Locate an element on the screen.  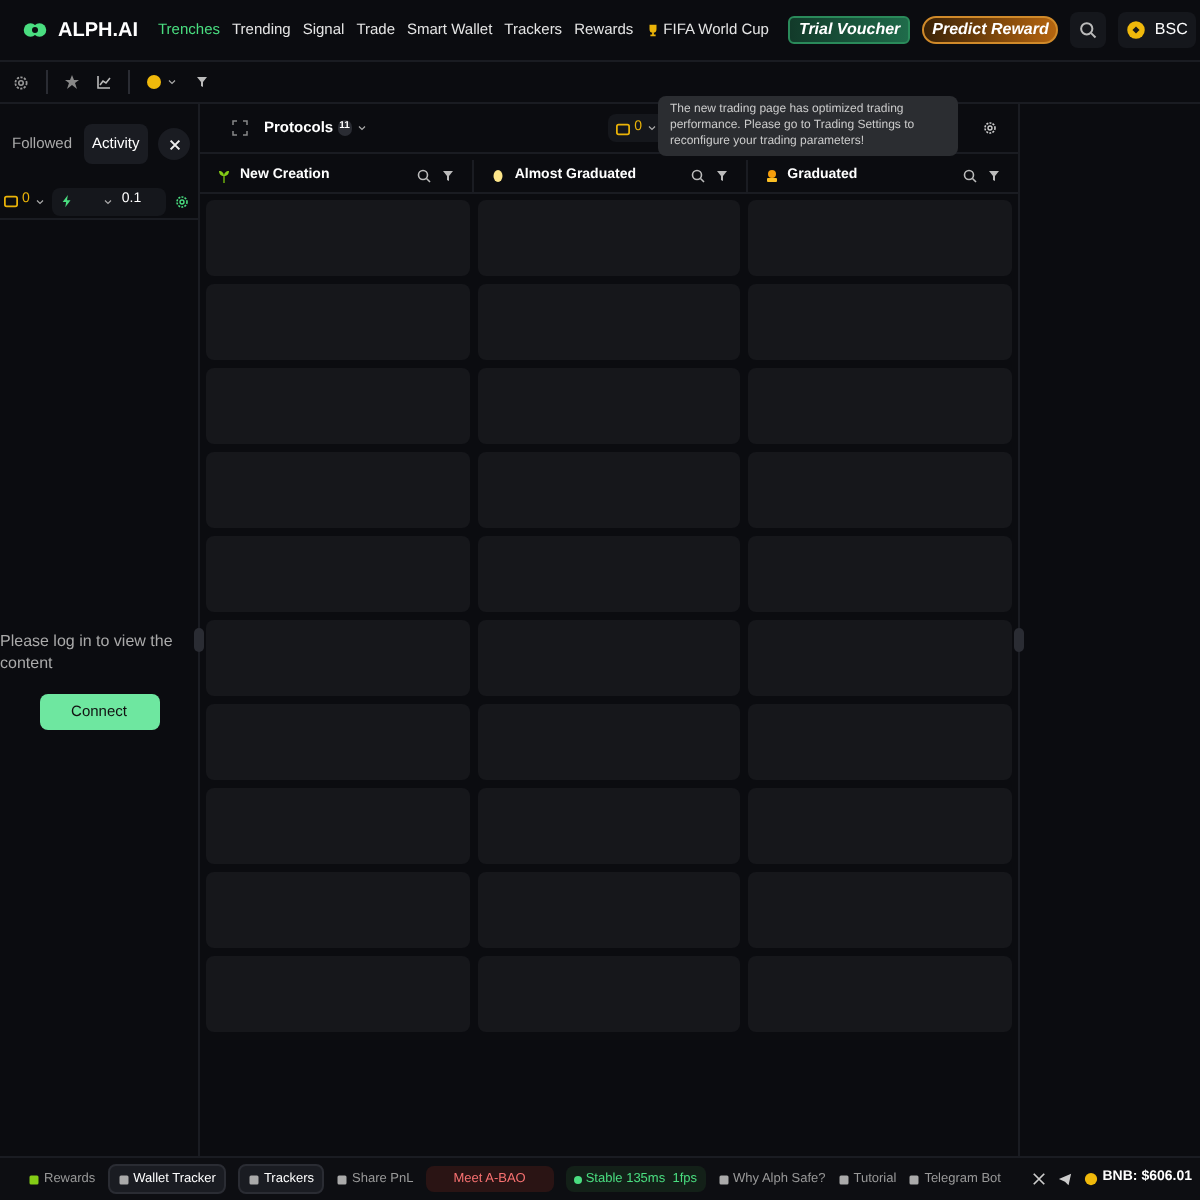
chick-icon is located at coordinates (771, 176).